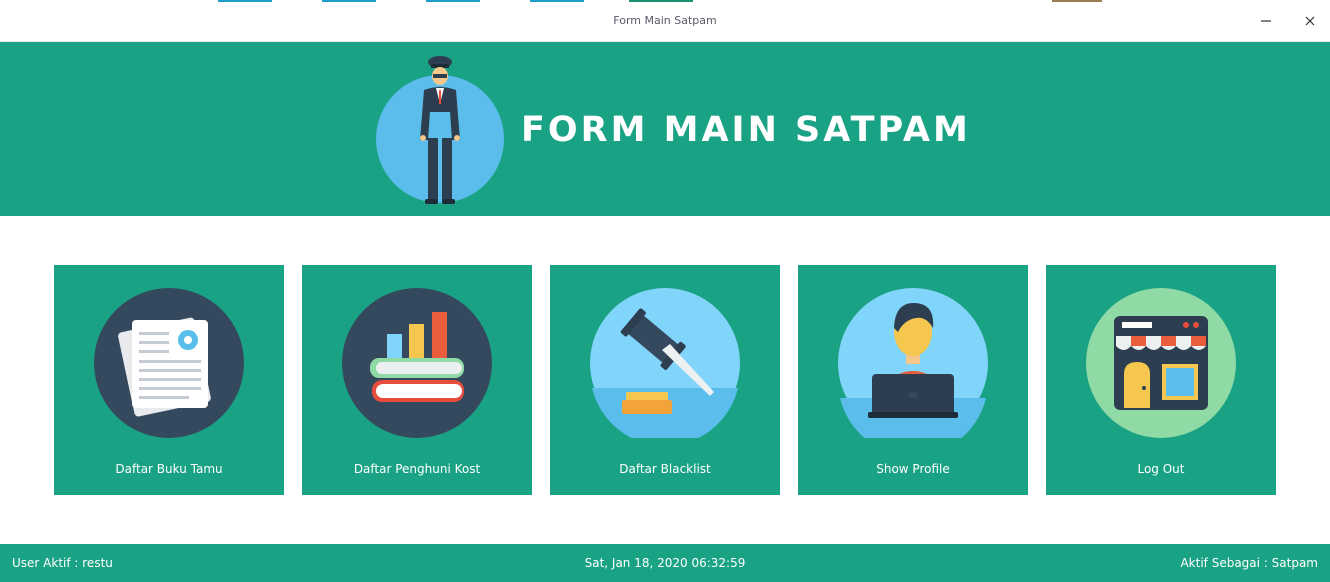 The height and width of the screenshot is (582, 1330). I want to click on close-button, so click(1310, 21).